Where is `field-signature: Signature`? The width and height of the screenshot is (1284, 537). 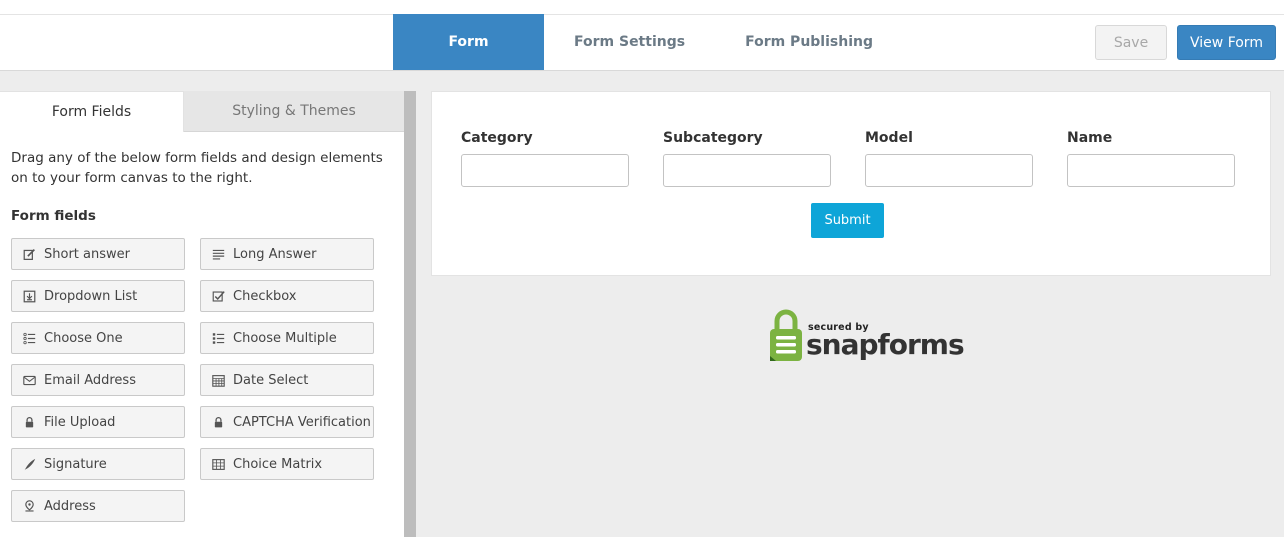 field-signature: Signature is located at coordinates (98, 464).